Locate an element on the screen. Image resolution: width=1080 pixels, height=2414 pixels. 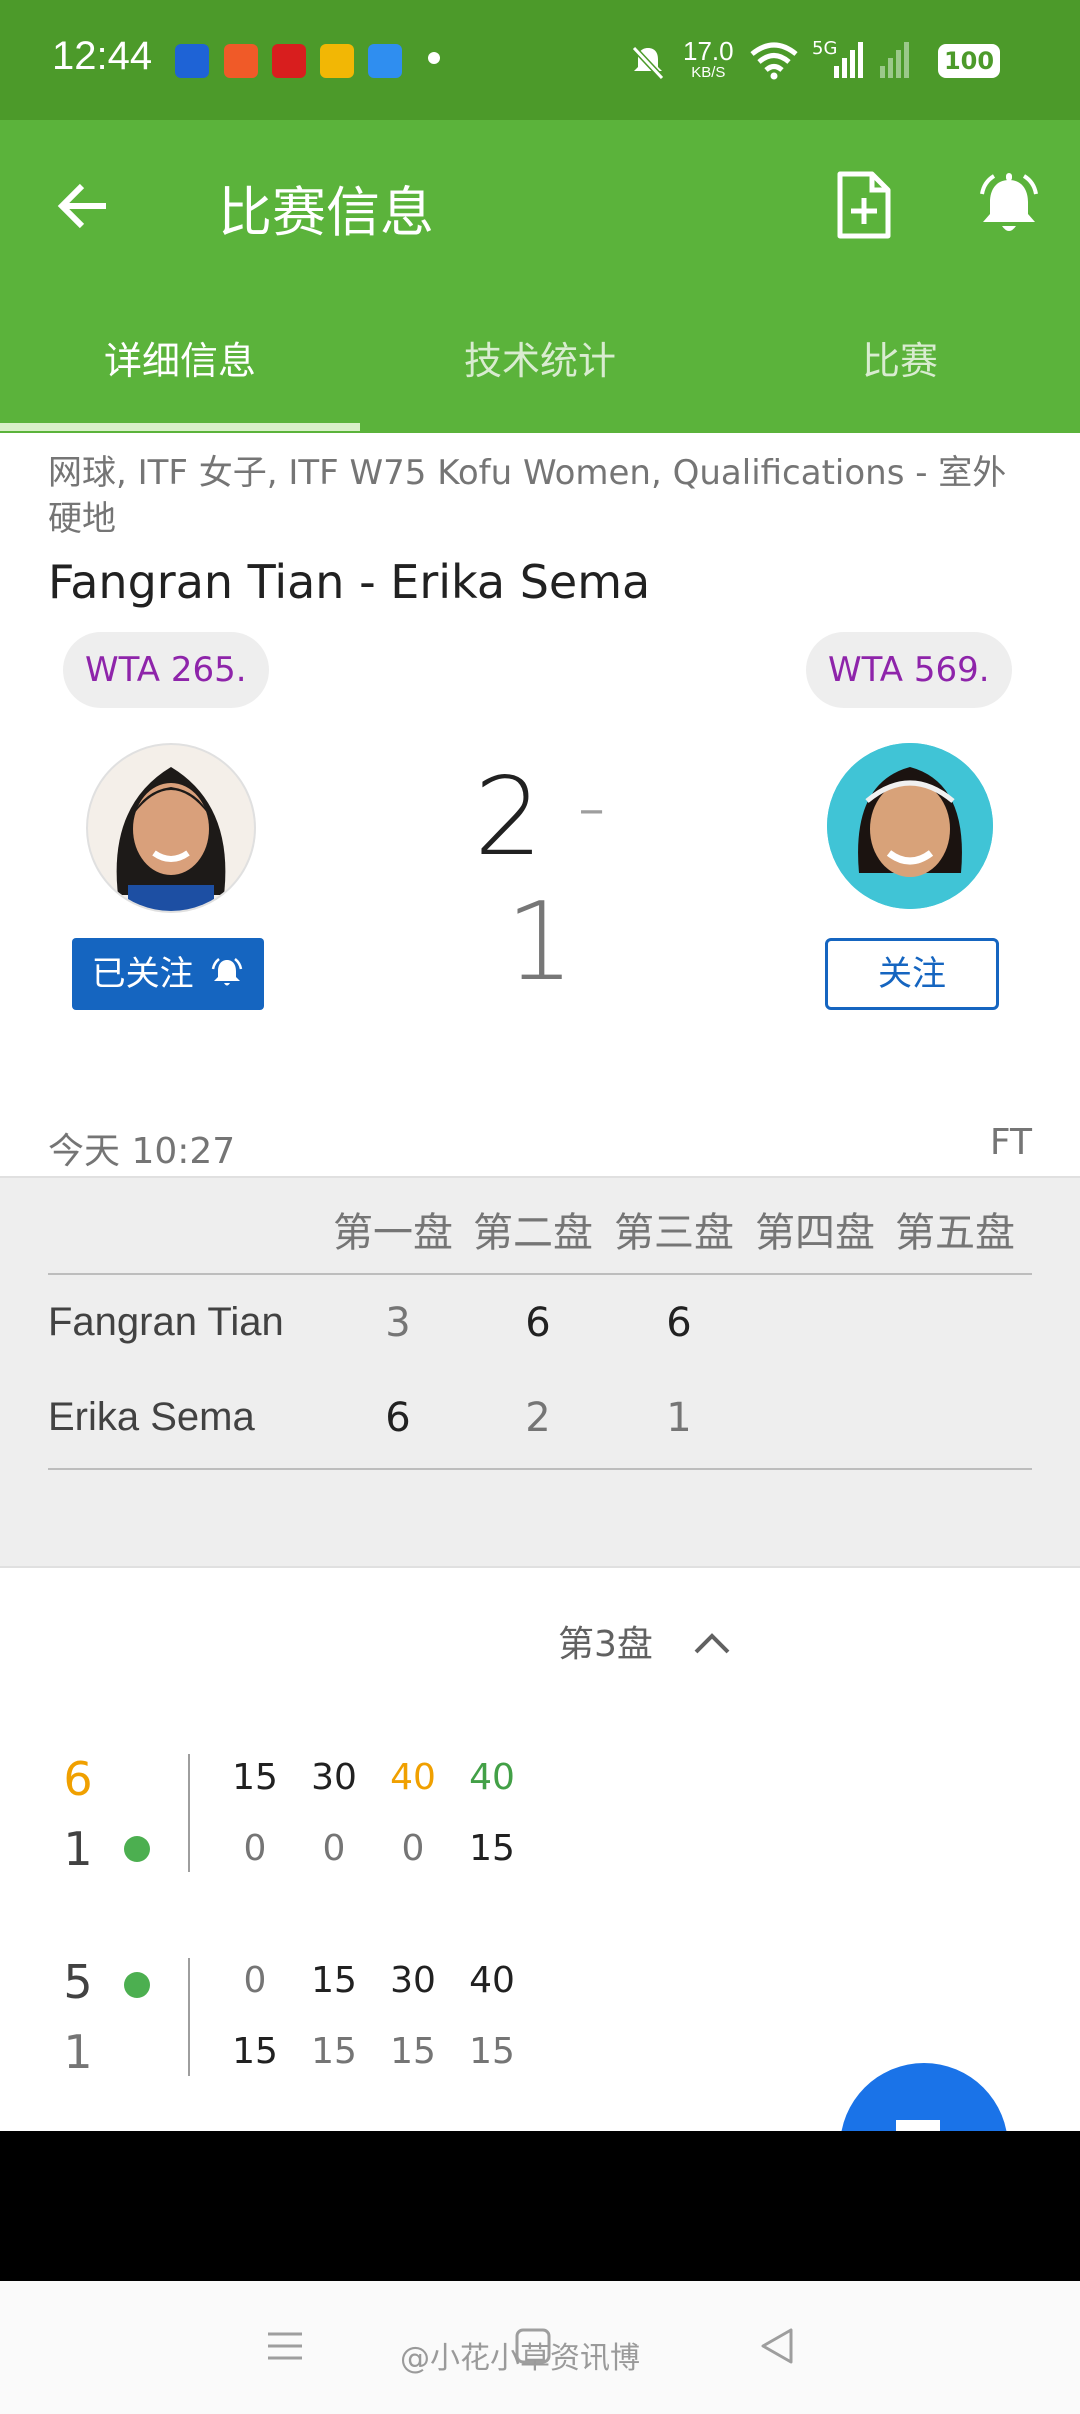
set-section-toggle: 第3盘 is located at coordinates (645, 1641).